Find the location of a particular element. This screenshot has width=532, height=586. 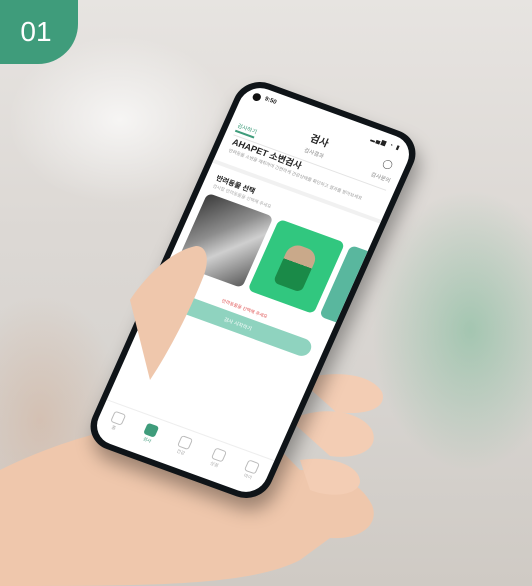

nav-item-shop: 상점 is located at coordinates (217, 458).